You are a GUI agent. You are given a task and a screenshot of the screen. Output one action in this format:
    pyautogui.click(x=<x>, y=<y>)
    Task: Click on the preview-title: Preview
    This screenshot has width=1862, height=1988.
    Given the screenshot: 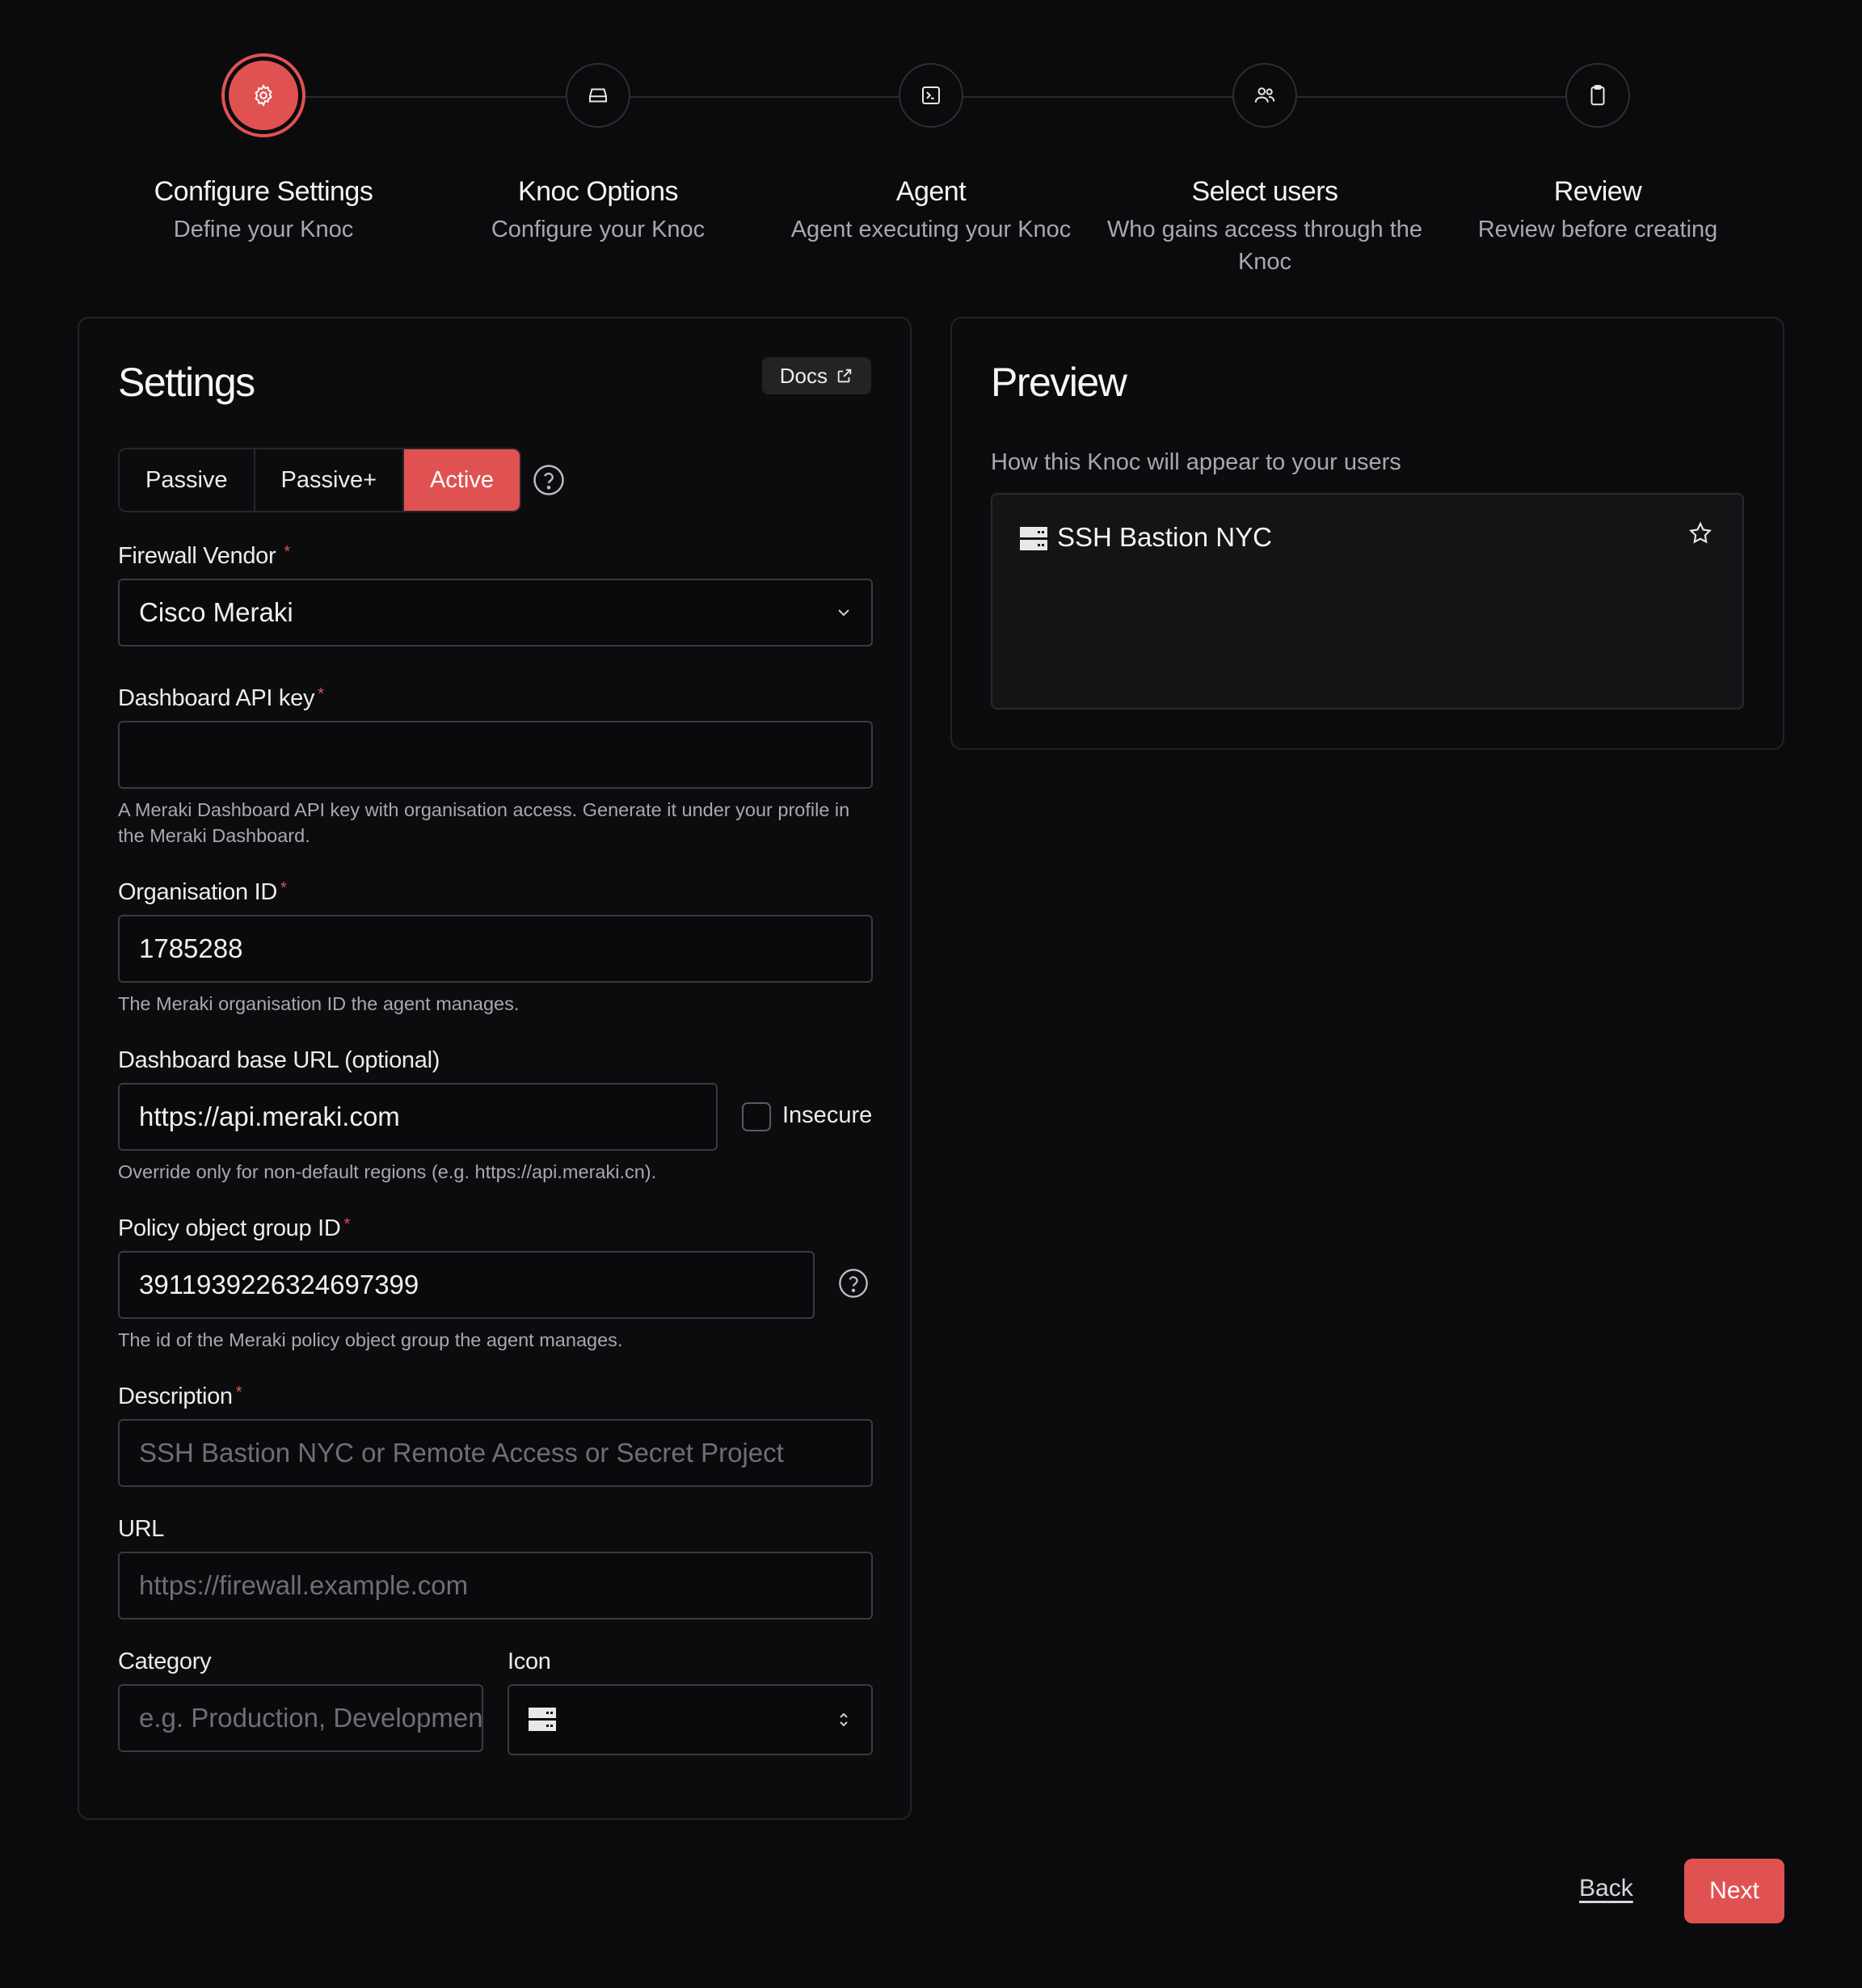 What is the action you would take?
    pyautogui.click(x=1059, y=382)
    